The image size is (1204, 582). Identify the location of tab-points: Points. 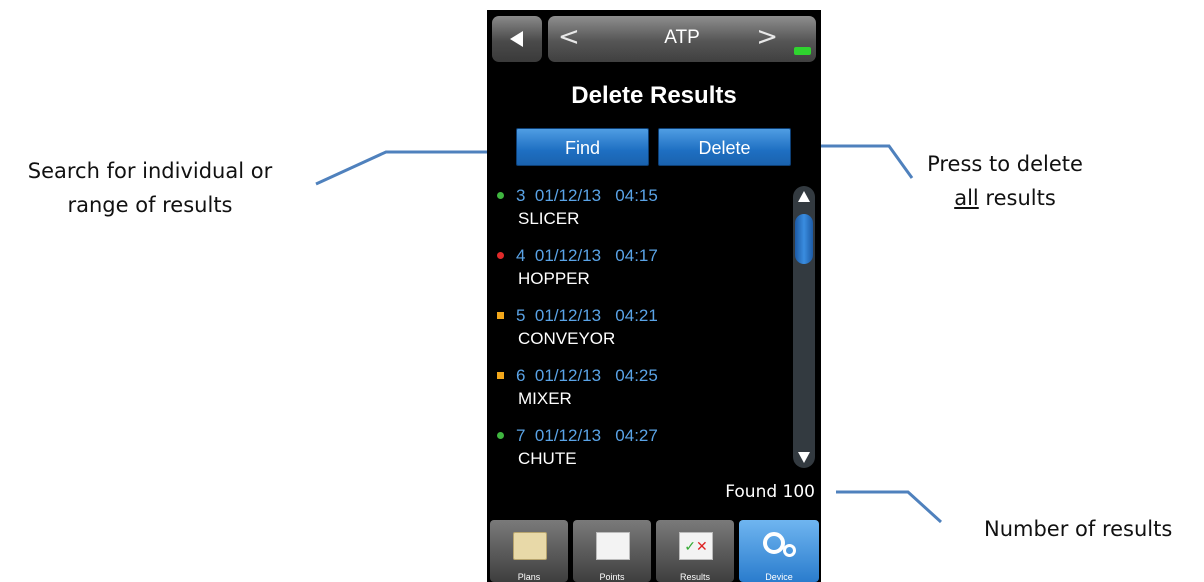
(612, 551).